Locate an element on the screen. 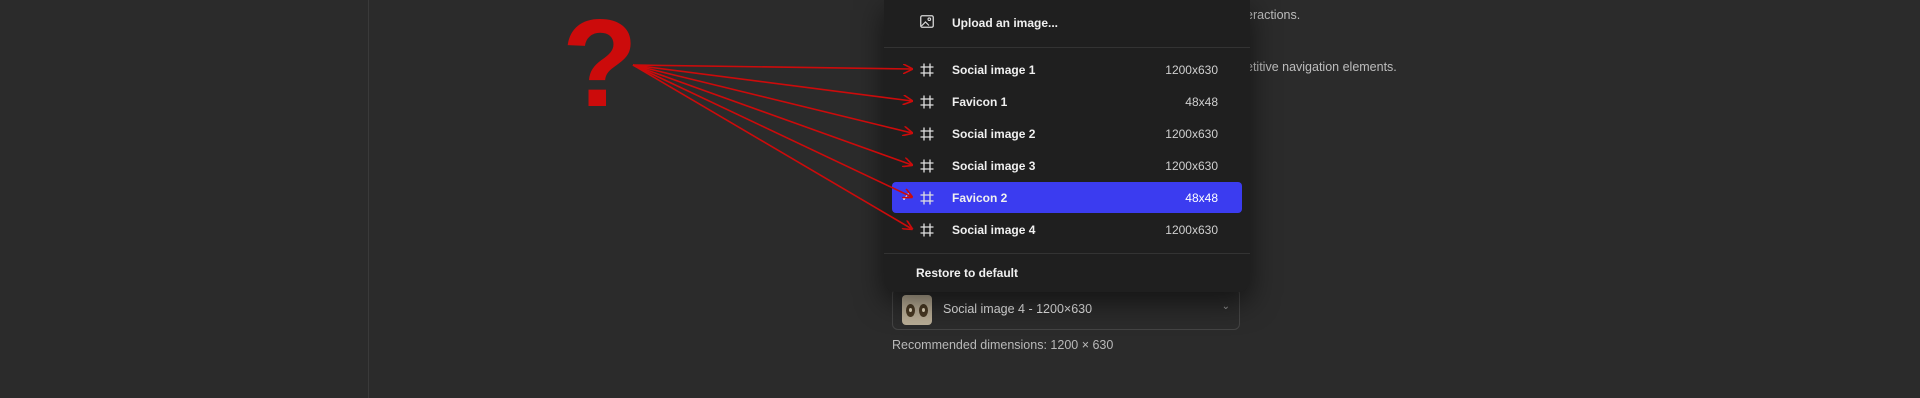 This screenshot has height=398, width=1920. social-image-thumbnail is located at coordinates (917, 310).